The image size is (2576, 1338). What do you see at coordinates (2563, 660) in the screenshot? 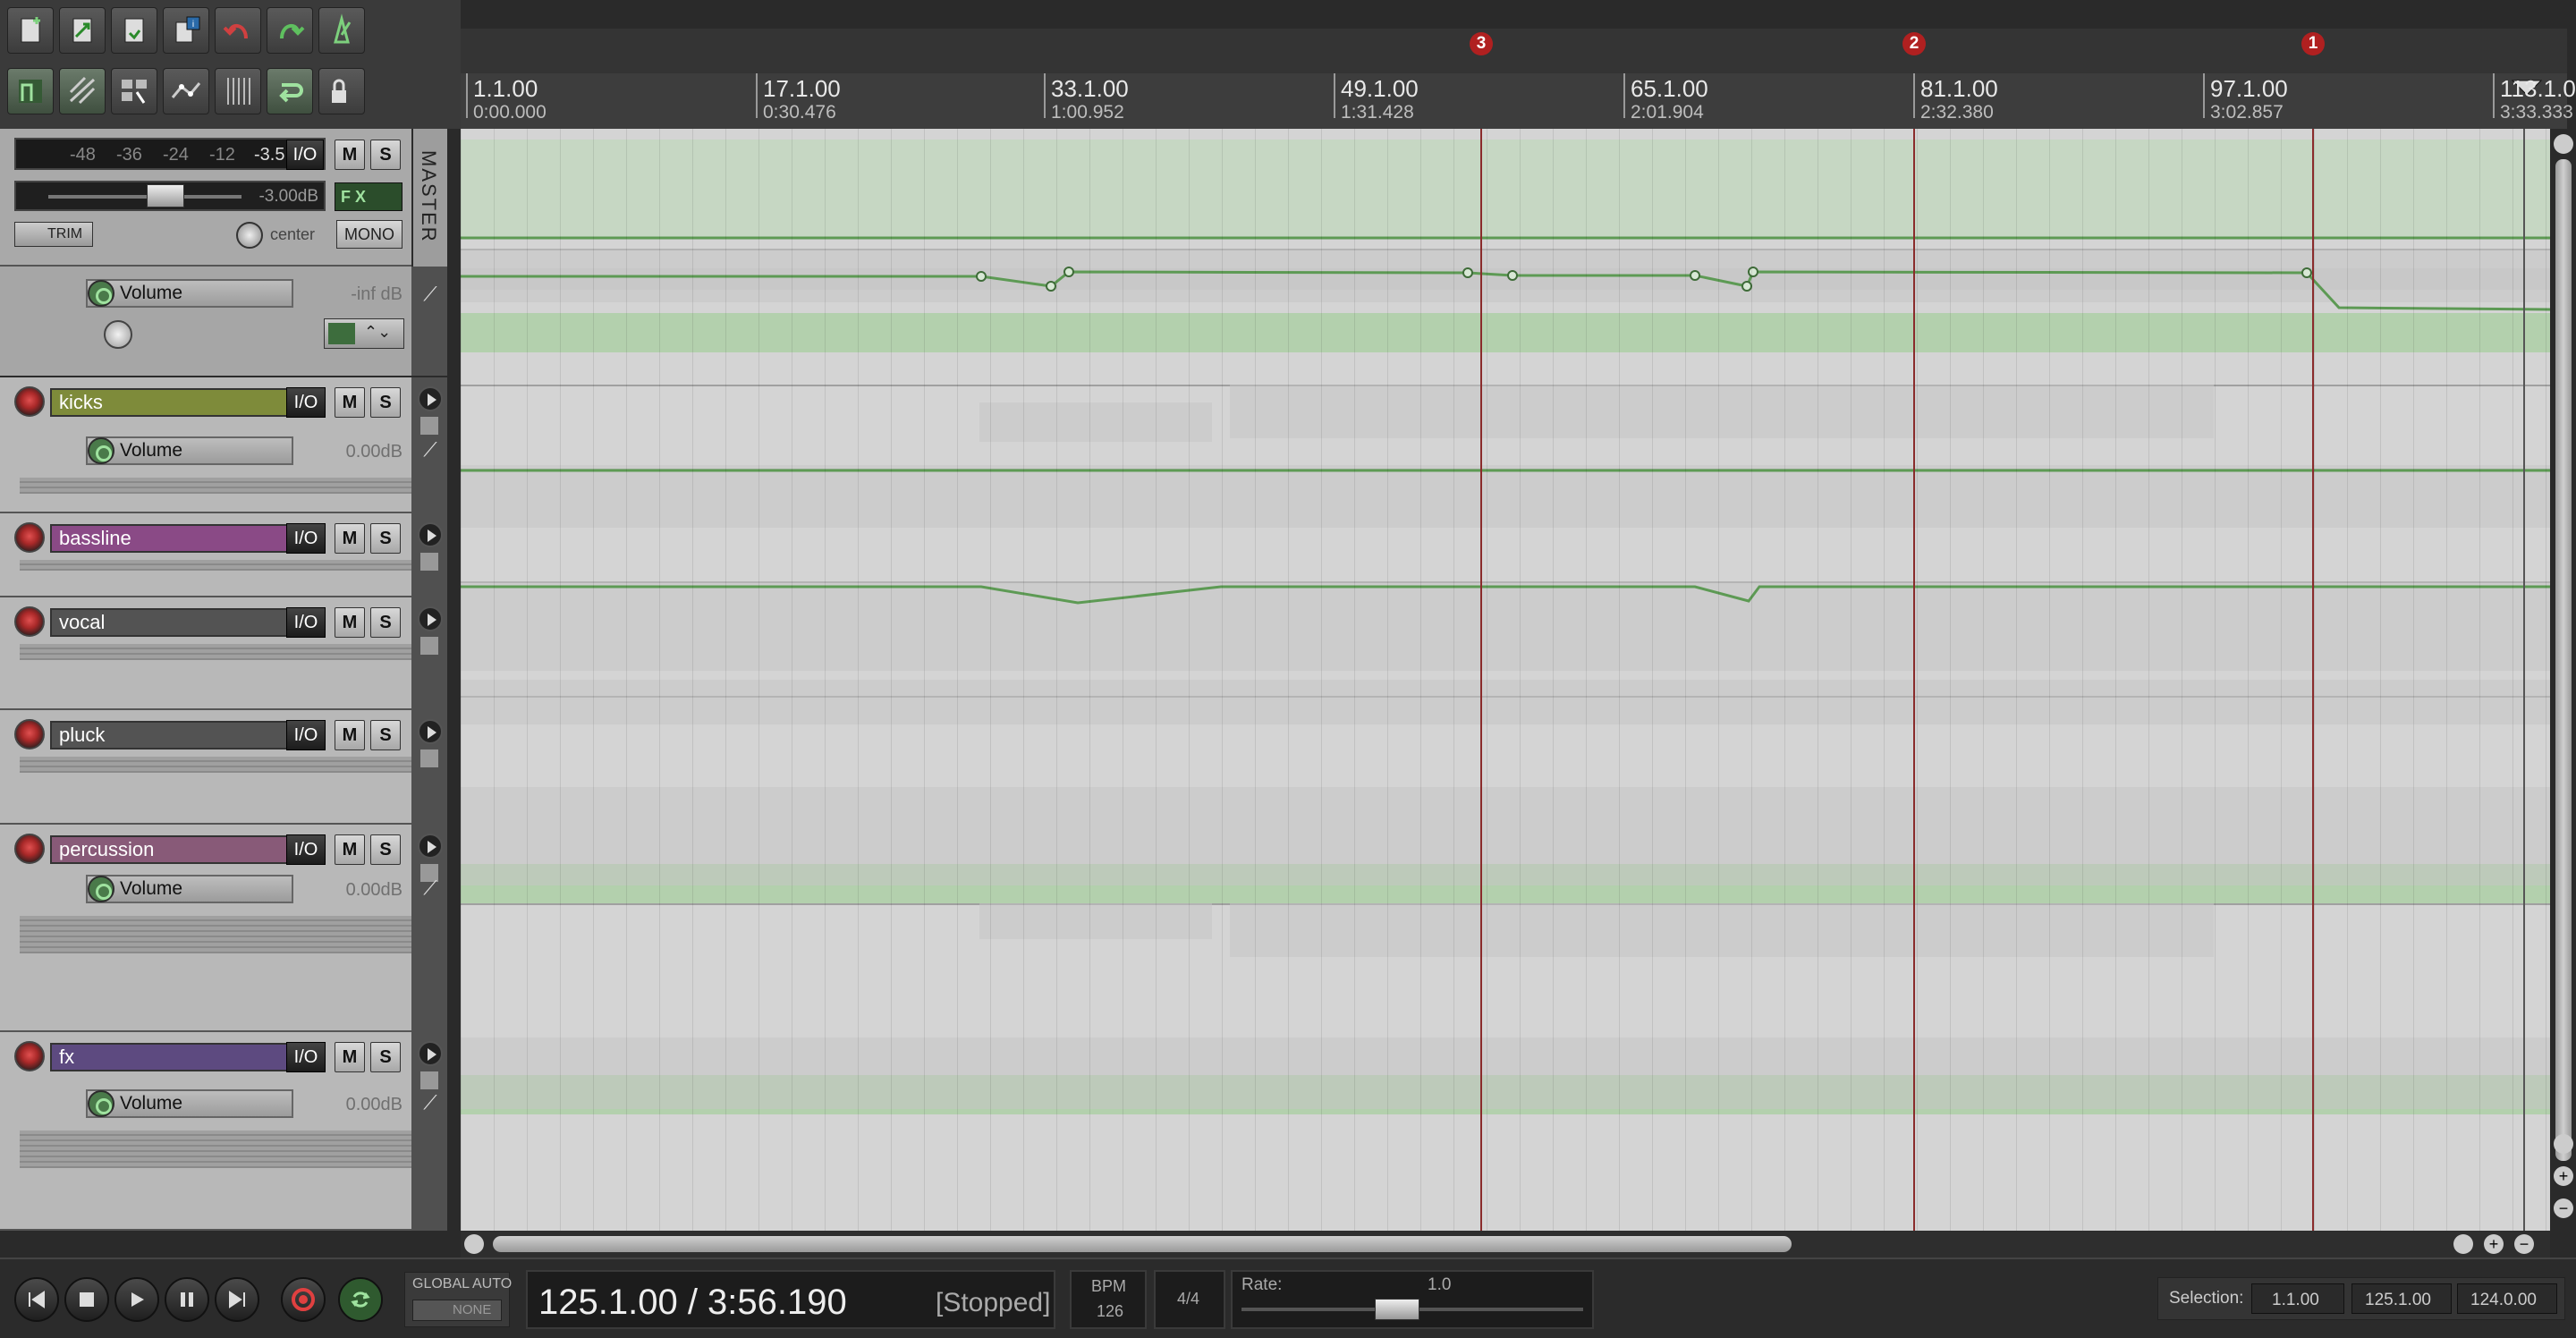
I see `vertical-scroll-thumb` at bounding box center [2563, 660].